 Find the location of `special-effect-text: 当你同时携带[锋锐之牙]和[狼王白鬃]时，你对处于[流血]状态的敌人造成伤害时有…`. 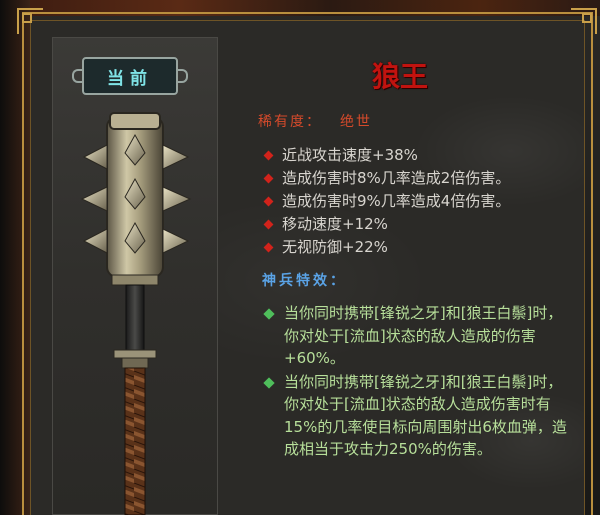

special-effect-text: 当你同时携带[锋锐之牙]和[狼王白鬃]时，你对处于[流血]状态的敌人造成伤害时有… is located at coordinates (425, 415).